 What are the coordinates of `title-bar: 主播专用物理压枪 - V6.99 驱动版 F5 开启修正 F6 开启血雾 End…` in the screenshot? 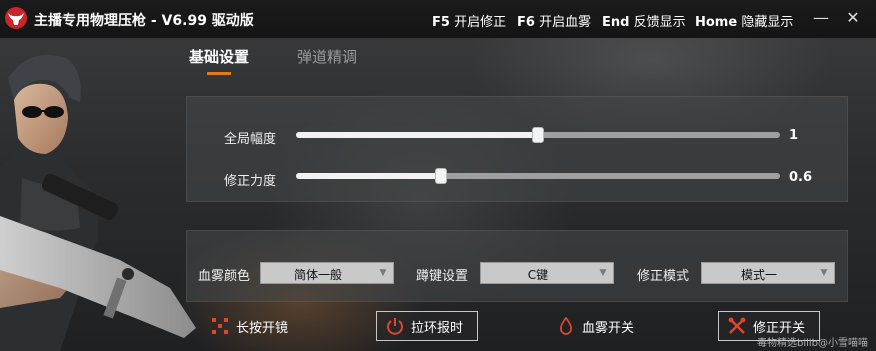 It's located at (438, 19).